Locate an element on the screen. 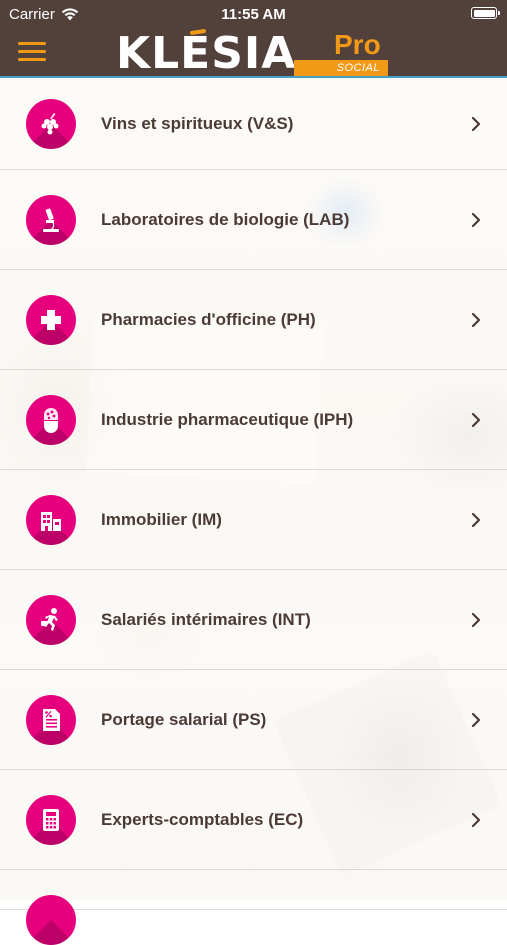  buildings-icon is located at coordinates (51, 519).